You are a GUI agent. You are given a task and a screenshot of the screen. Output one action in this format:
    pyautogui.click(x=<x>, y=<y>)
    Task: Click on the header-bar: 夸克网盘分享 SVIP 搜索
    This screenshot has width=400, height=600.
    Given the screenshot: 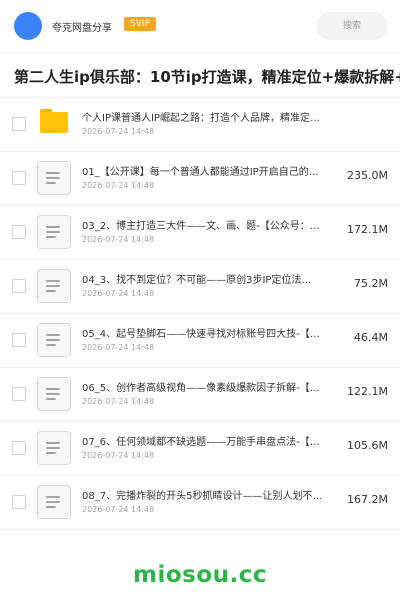 What is the action you would take?
    pyautogui.click(x=200, y=26)
    